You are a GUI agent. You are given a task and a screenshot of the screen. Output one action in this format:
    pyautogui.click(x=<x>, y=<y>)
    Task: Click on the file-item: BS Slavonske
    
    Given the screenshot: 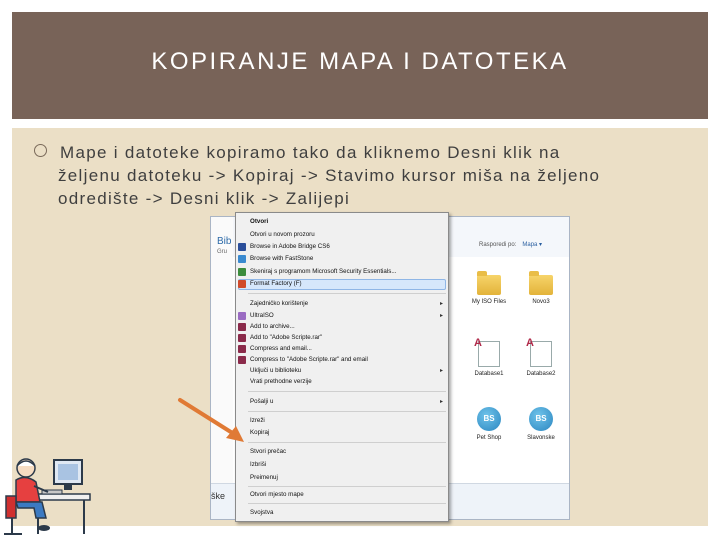 What is the action you would take?
    pyautogui.click(x=541, y=424)
    